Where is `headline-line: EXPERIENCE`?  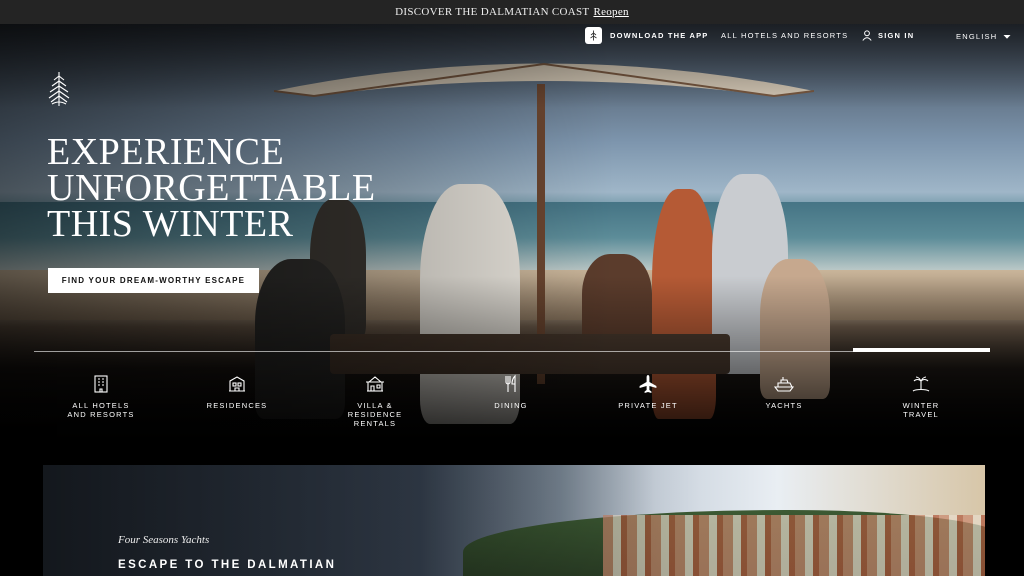 headline-line: EXPERIENCE is located at coordinates (166, 152).